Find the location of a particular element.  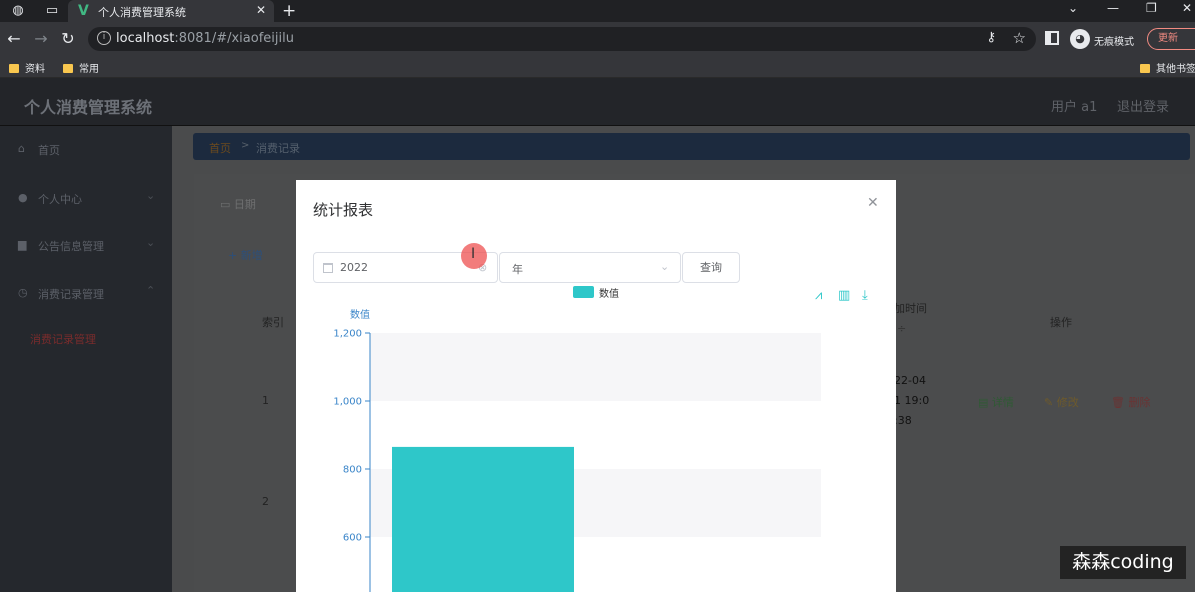

side-panel-icon is located at coordinates (1052, 38).